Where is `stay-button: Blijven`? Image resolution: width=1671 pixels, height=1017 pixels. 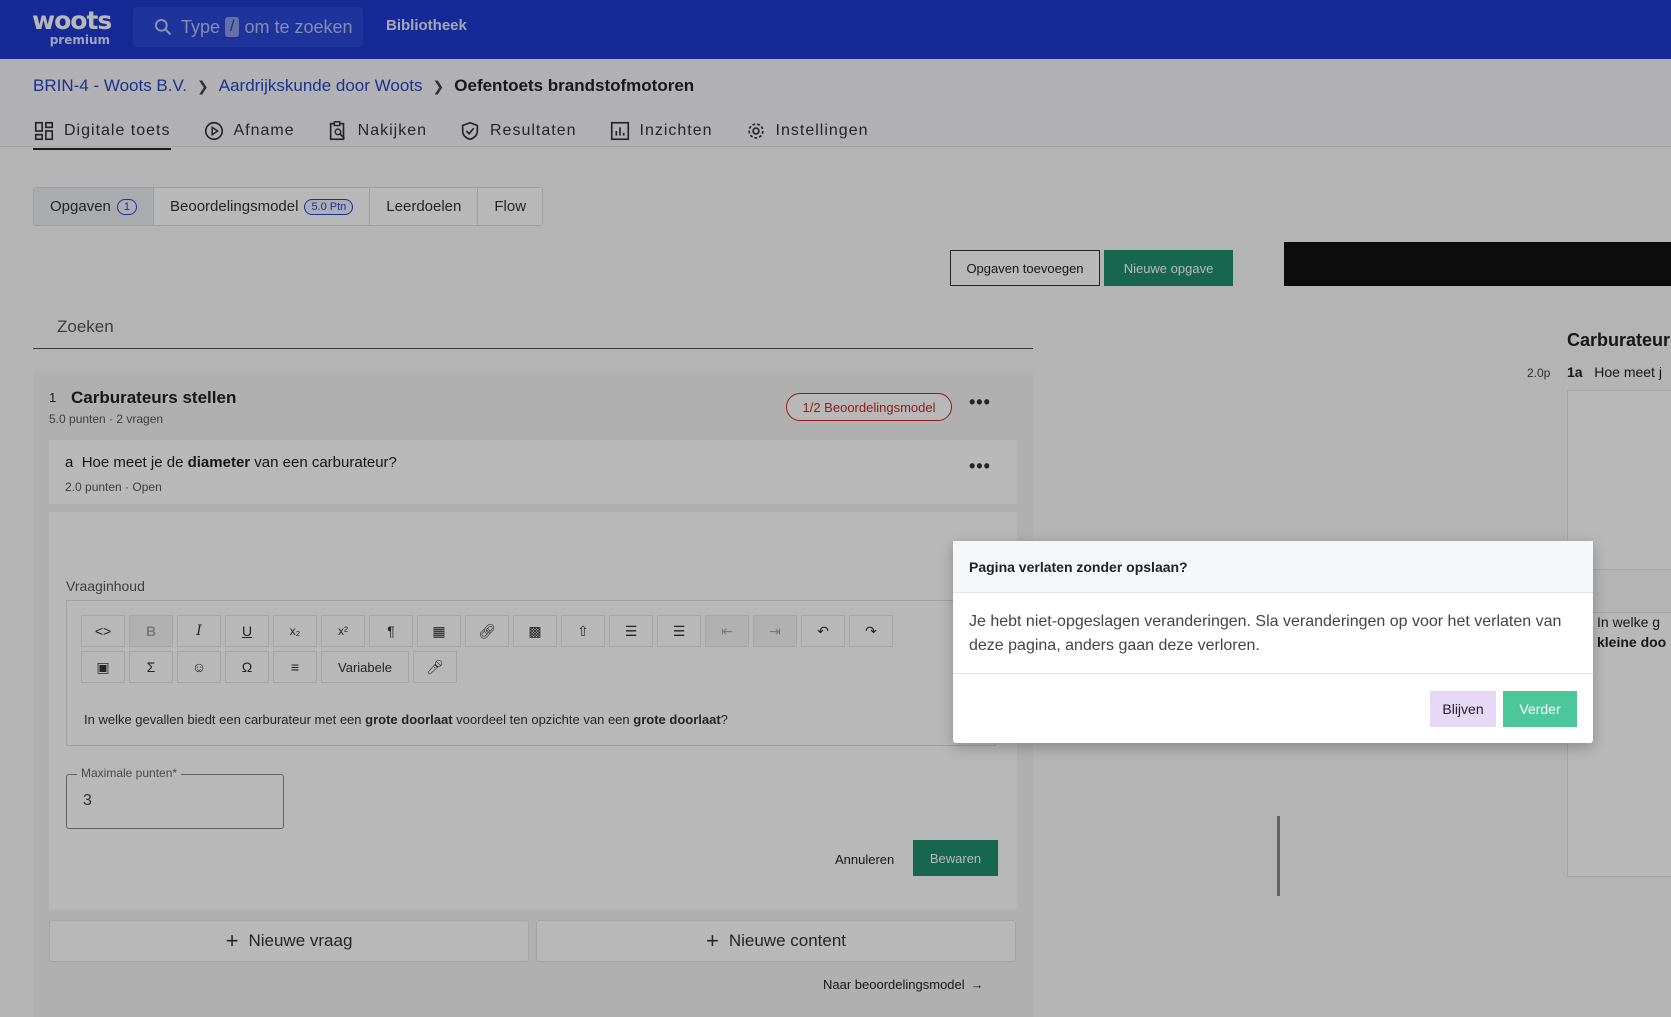 stay-button: Blijven is located at coordinates (1463, 709).